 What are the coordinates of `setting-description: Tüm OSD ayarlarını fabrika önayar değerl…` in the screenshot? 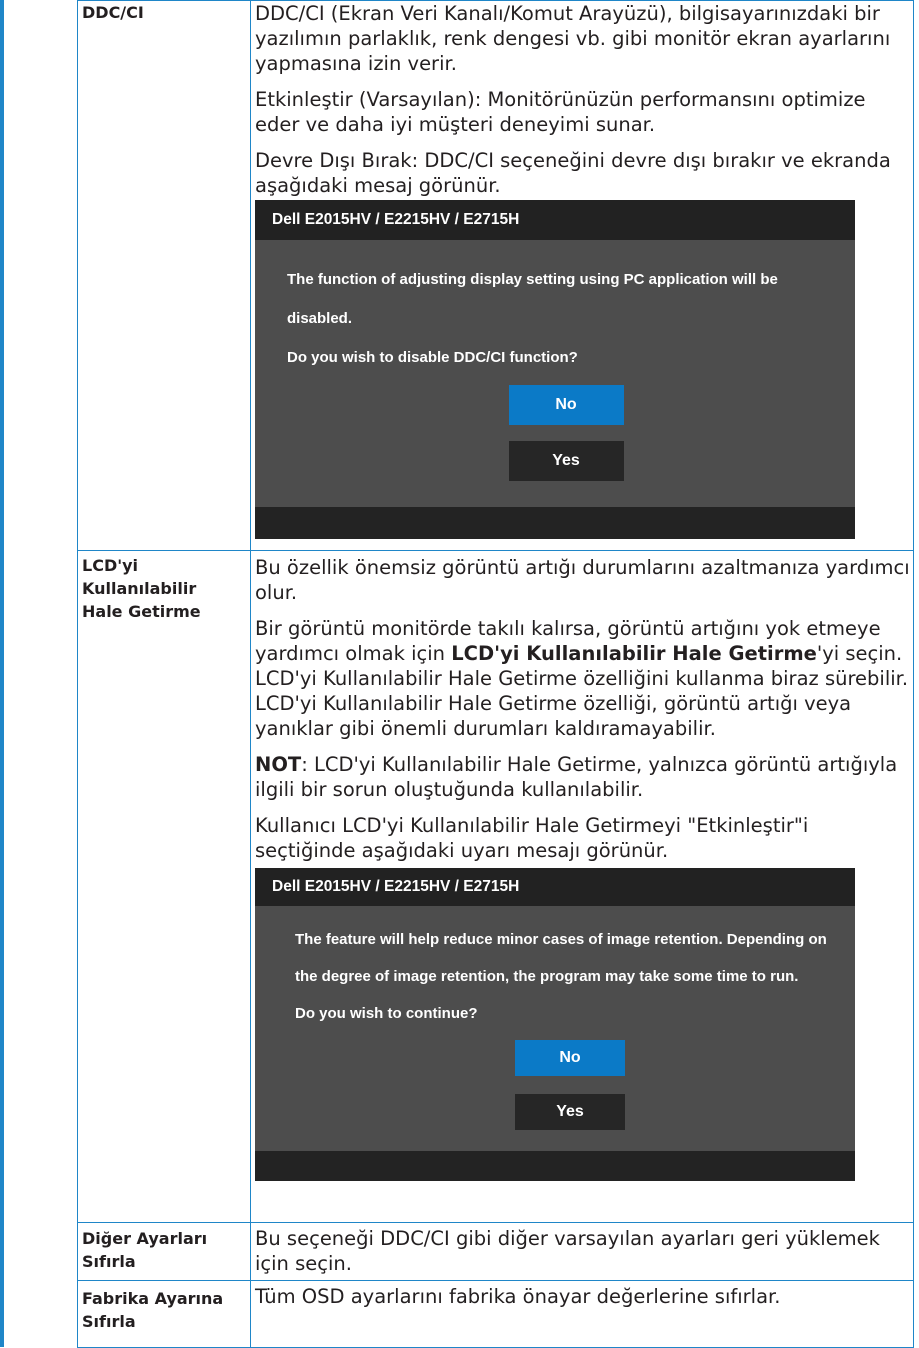 It's located at (582, 1314).